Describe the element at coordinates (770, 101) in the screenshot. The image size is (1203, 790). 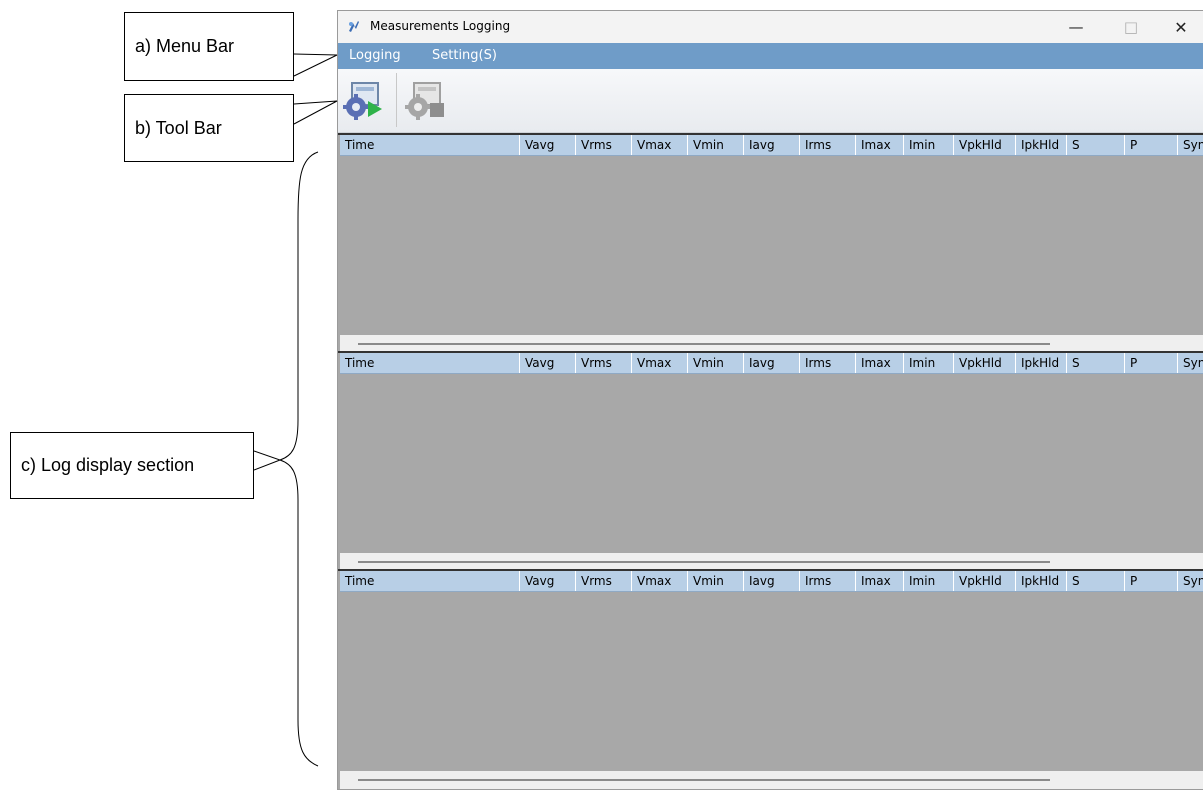
I see `tool-bar` at that location.